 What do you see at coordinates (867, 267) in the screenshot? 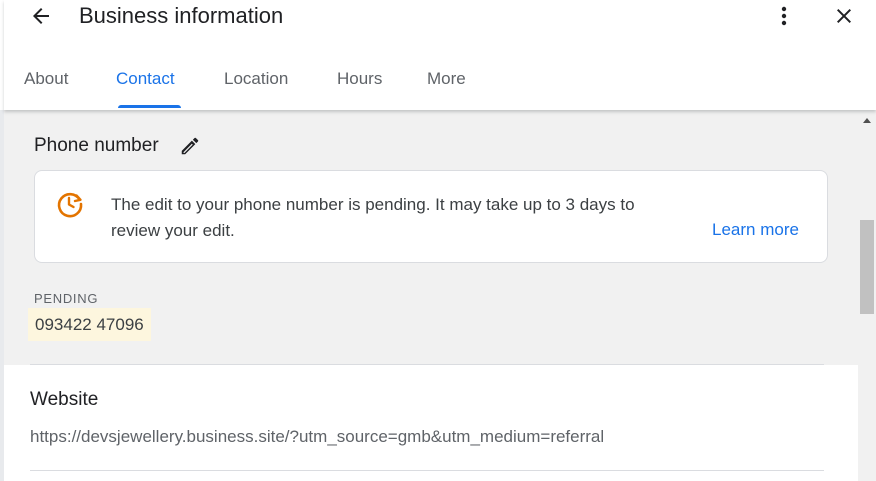
I see `scrollbar-thumb` at bounding box center [867, 267].